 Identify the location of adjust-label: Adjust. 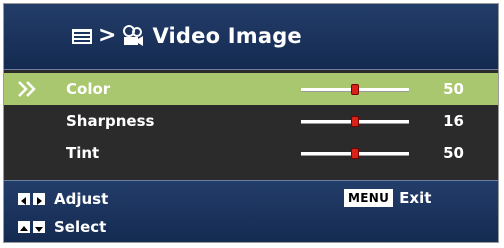
(81, 199).